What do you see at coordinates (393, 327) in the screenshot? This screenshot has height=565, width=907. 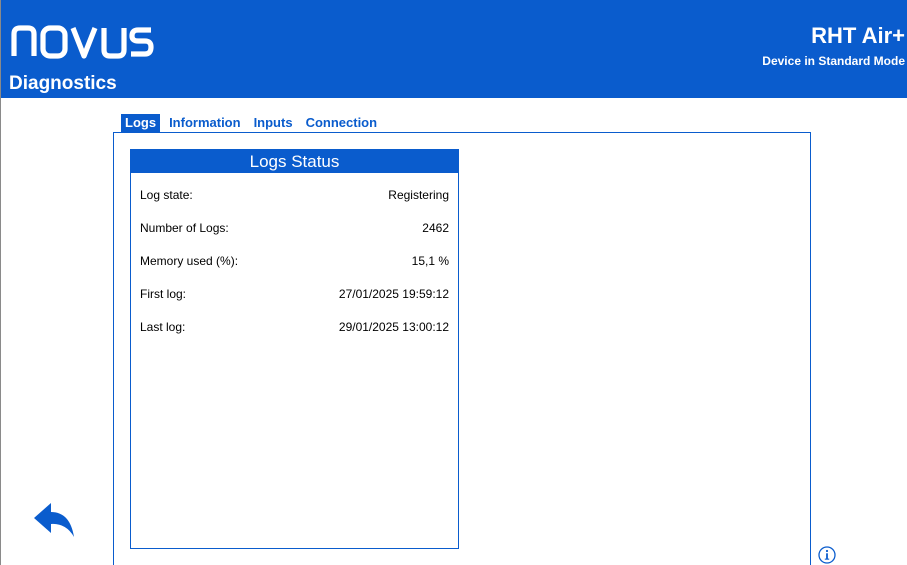 I see `status-value: 29/01/2025 13:00:12` at bounding box center [393, 327].